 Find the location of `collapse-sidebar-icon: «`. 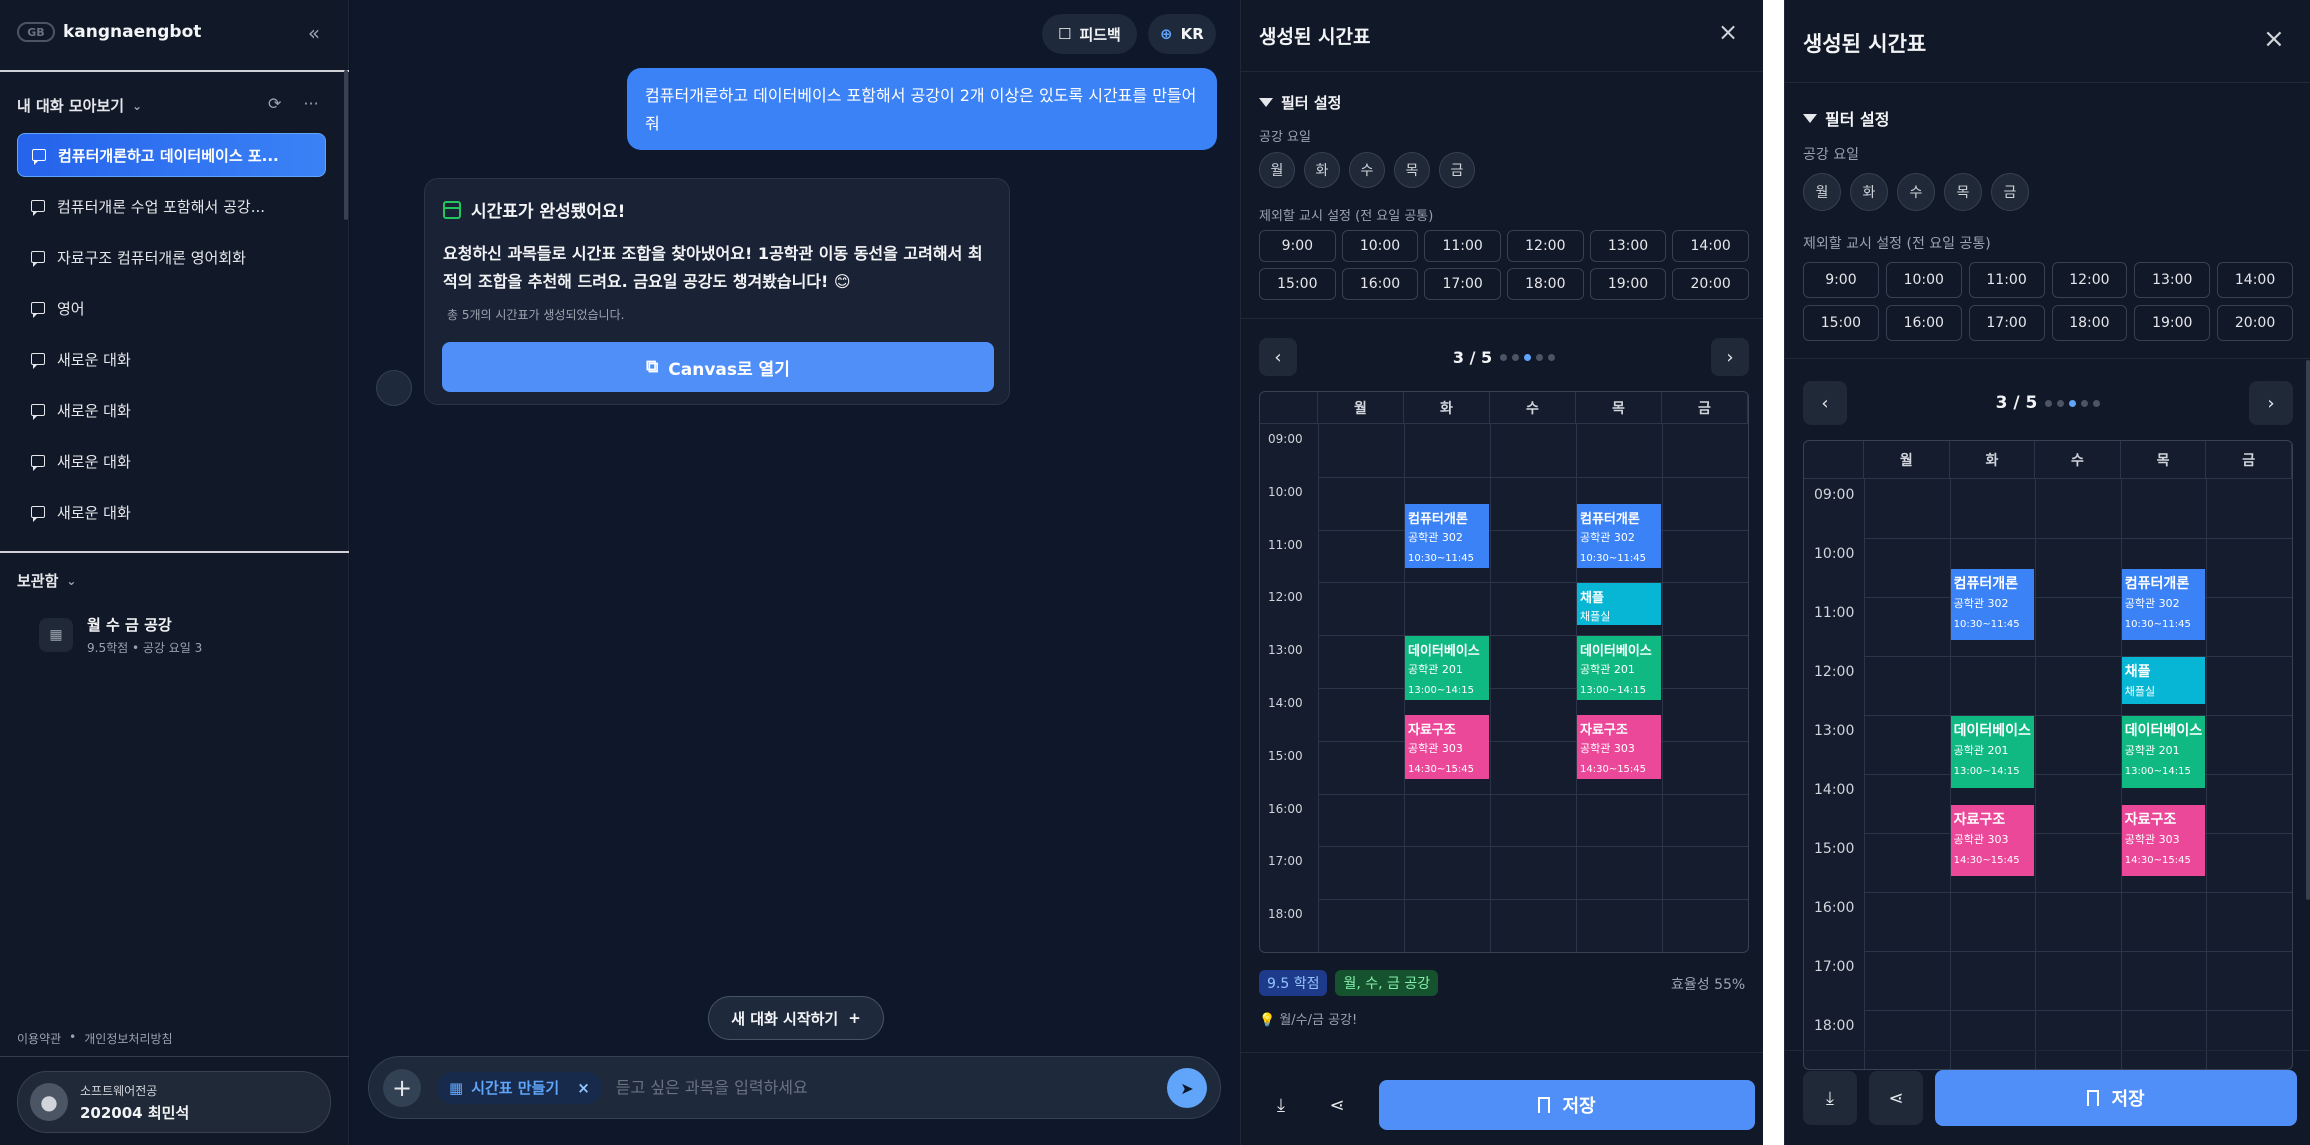

collapse-sidebar-icon: « is located at coordinates (314, 34).